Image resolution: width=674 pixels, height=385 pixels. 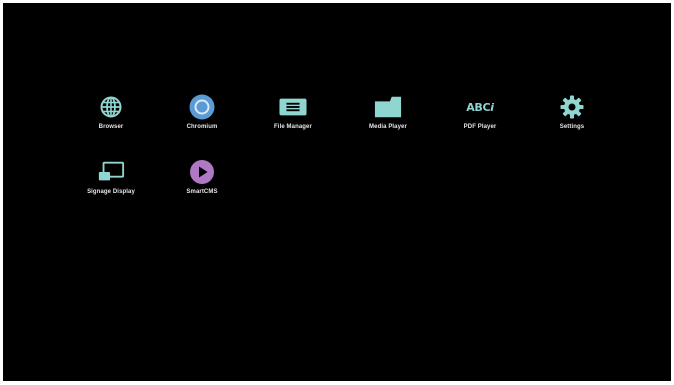 I want to click on app-pdf-player: ABCi PDF Player, so click(x=480, y=119).